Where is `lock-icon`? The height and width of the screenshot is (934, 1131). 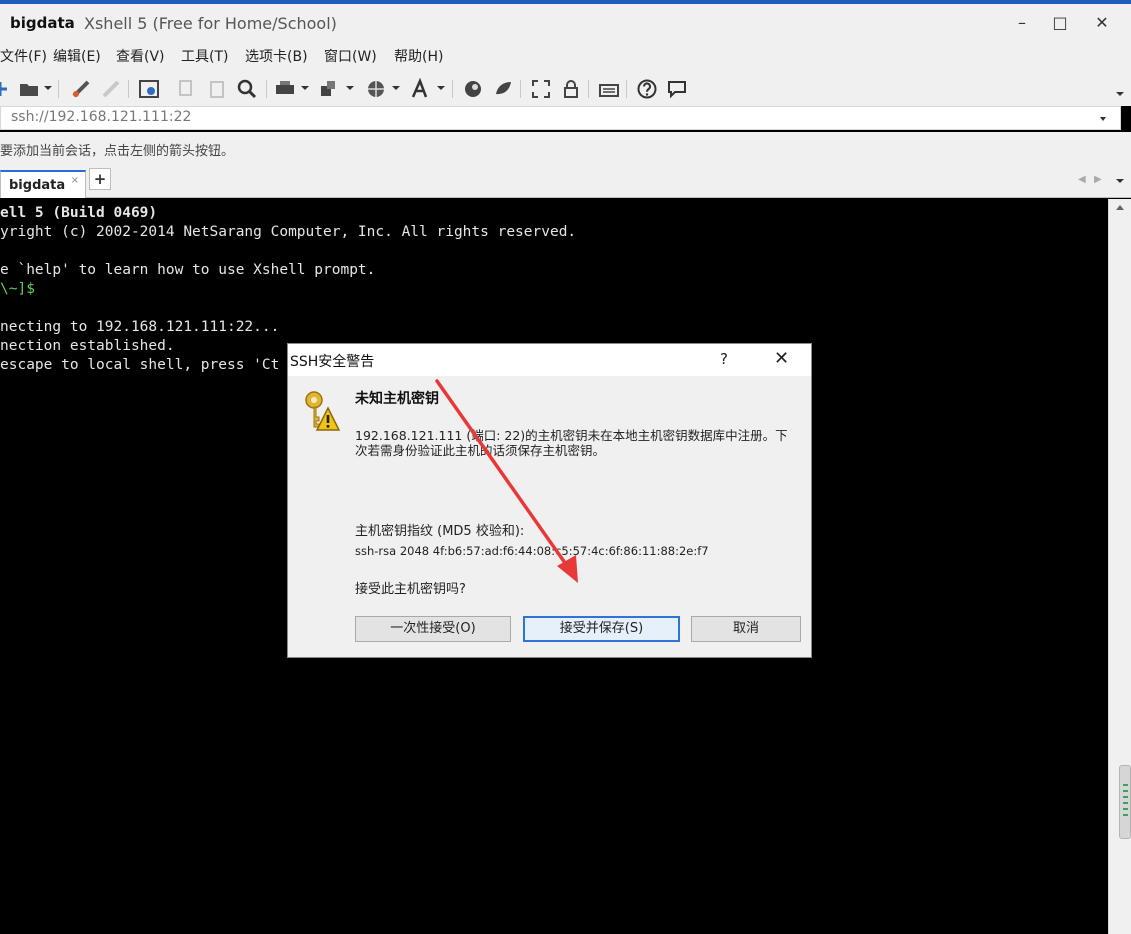
lock-icon is located at coordinates (571, 89).